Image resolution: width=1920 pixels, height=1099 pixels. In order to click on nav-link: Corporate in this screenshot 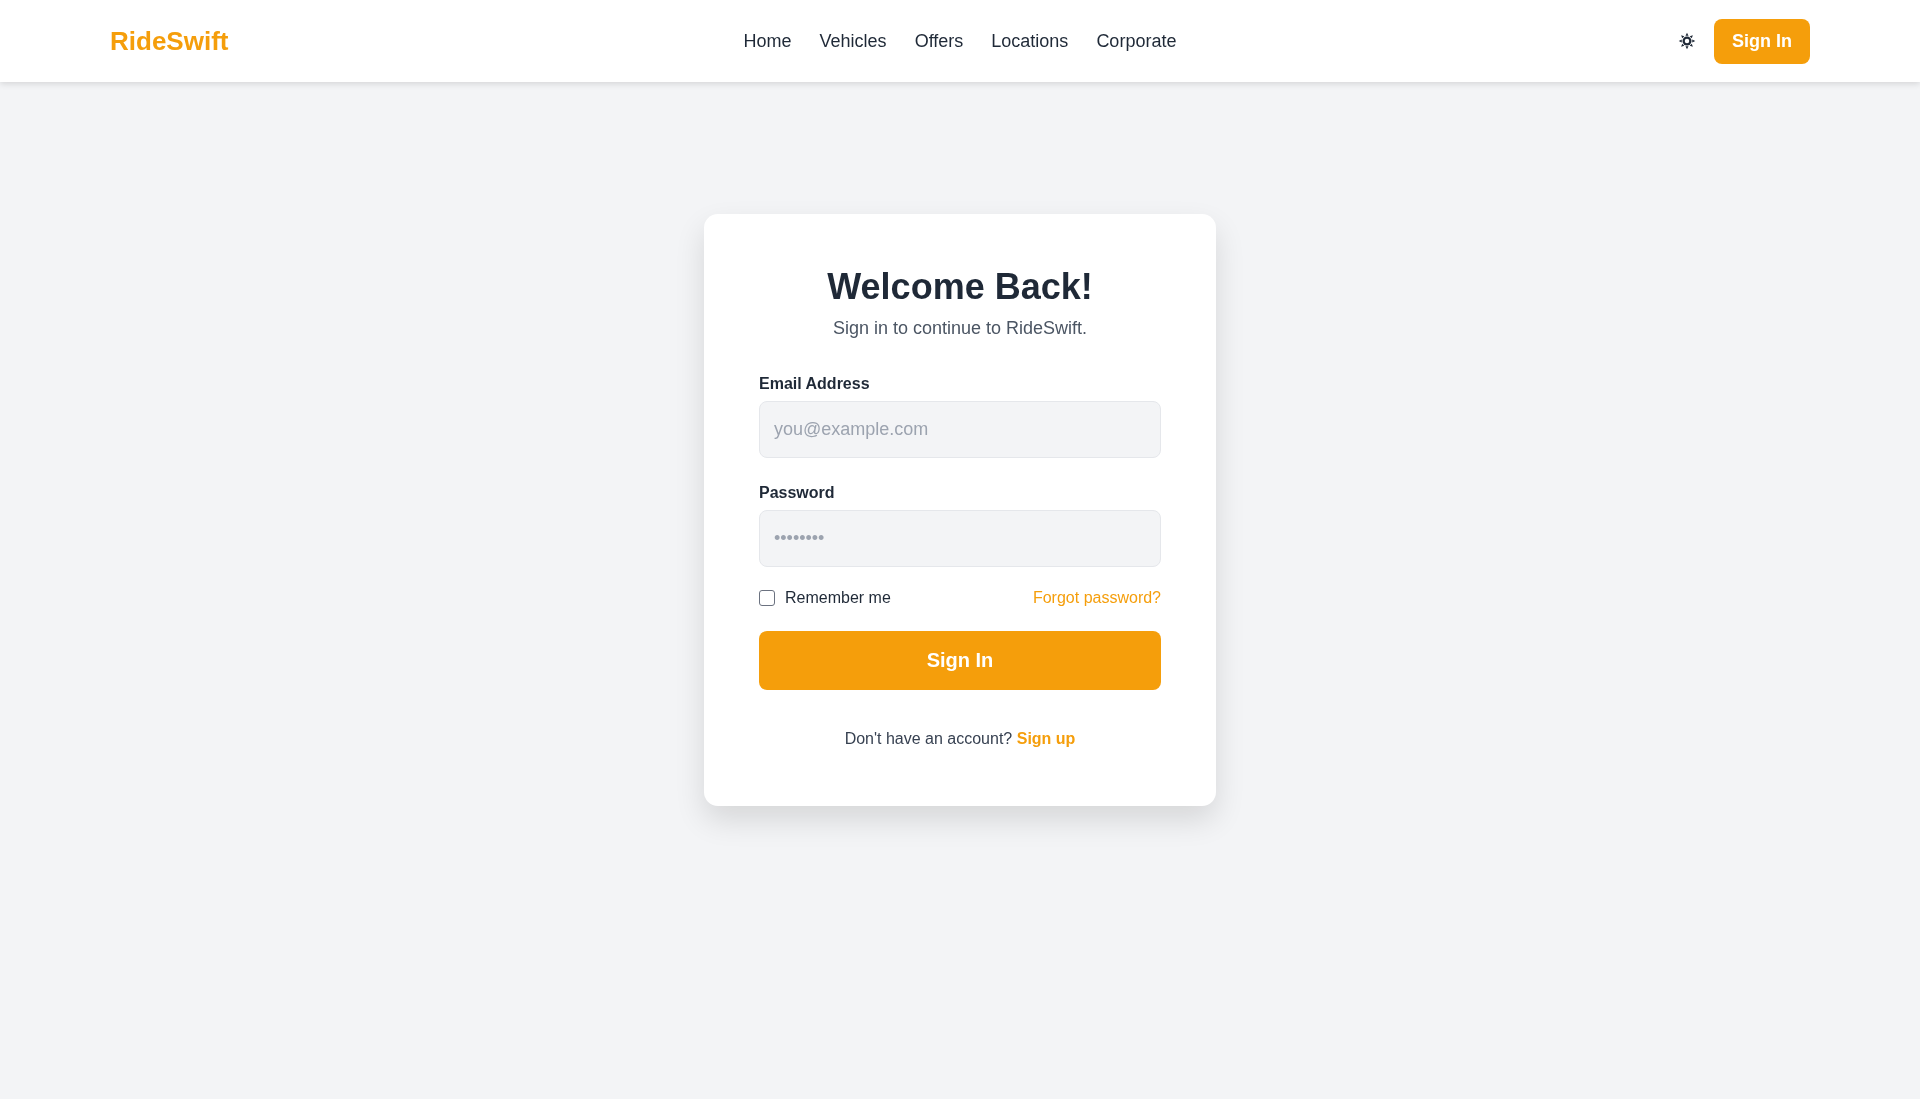, I will do `click(1136, 41)`.